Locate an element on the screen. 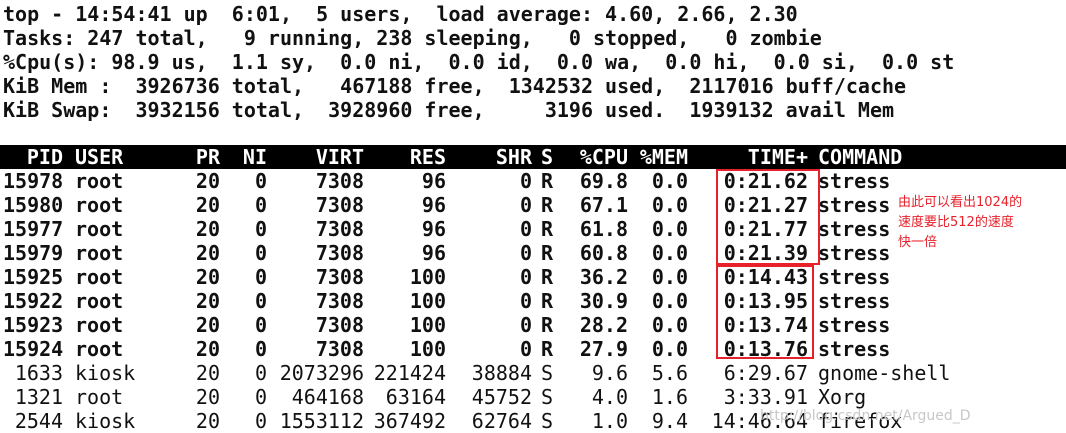  cell-virt: 1553112 is located at coordinates (321, 421).